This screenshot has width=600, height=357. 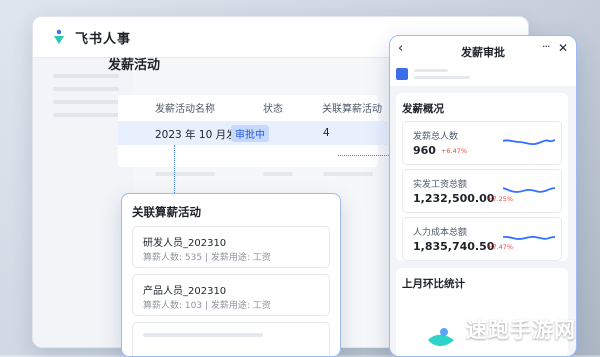 What do you see at coordinates (454, 151) in the screenshot?
I see `metric-delta: +6.47%` at bounding box center [454, 151].